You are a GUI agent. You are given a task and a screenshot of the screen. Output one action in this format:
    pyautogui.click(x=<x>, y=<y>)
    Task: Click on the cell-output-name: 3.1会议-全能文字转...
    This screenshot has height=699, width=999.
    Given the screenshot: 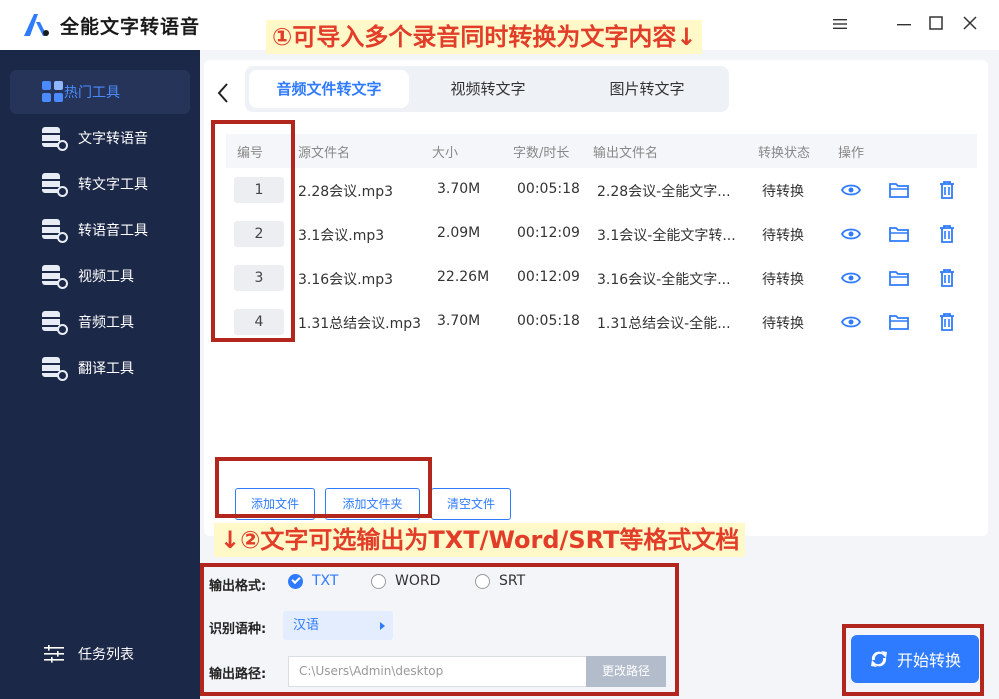 What is the action you would take?
    pyautogui.click(x=666, y=236)
    